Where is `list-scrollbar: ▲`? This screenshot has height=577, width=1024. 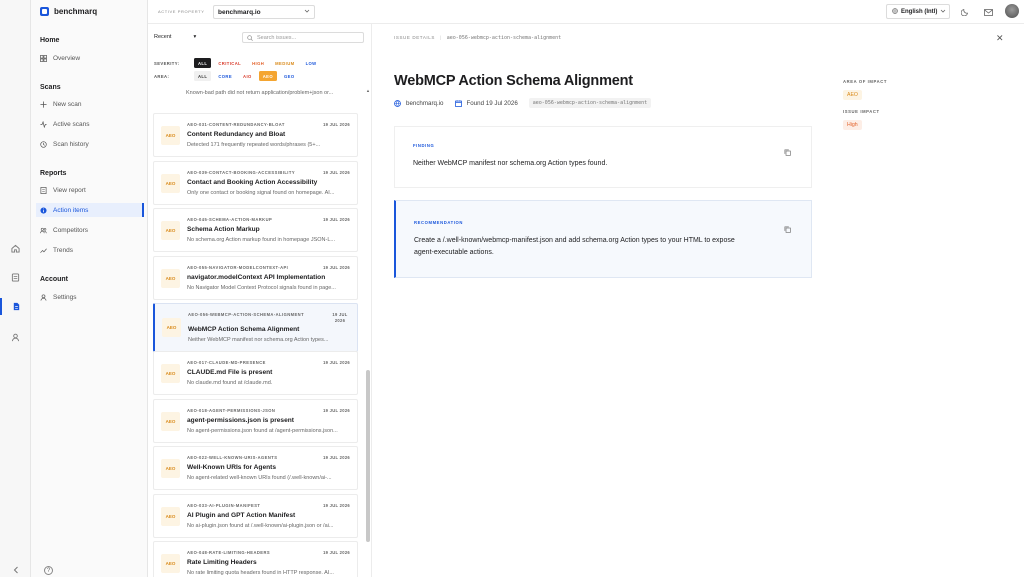
list-scrollbar: ▲ is located at coordinates (368, 330).